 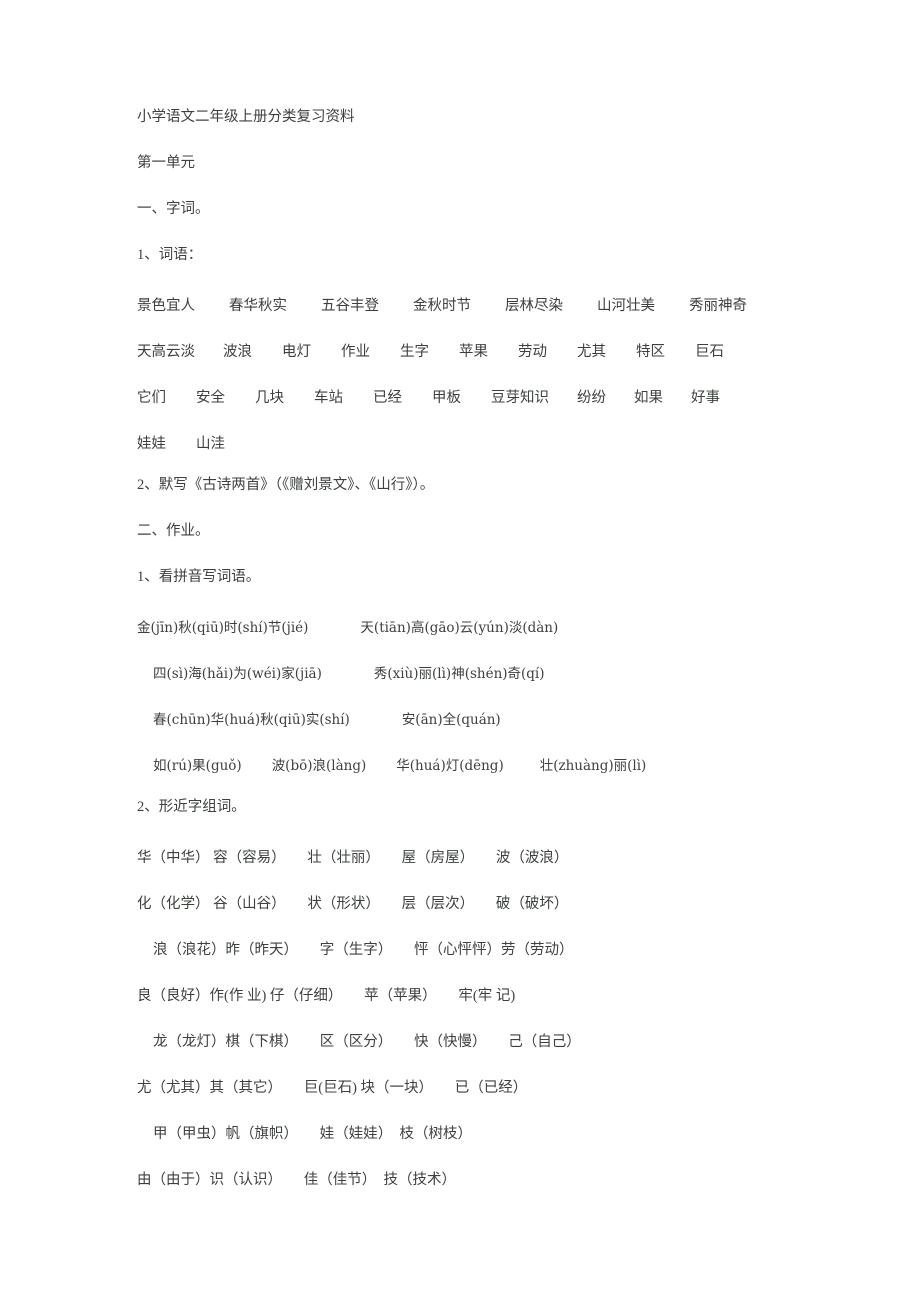 What do you see at coordinates (237, 352) in the screenshot?
I see `vocabulary-word: 波浪` at bounding box center [237, 352].